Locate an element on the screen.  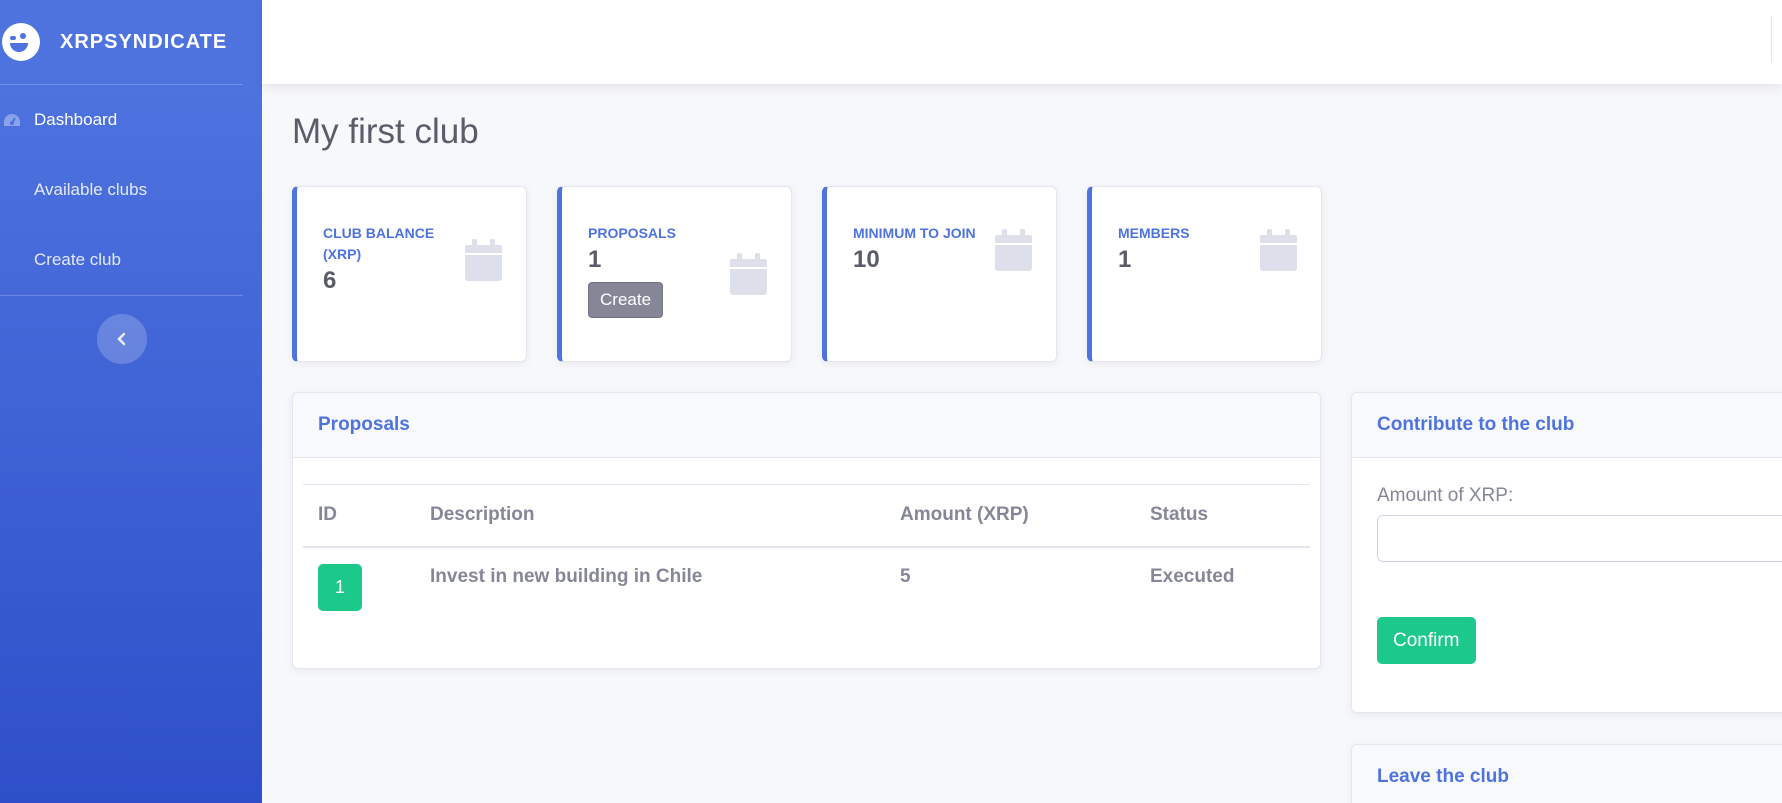
sidebar-item-label: Dashboard is located at coordinates (76, 119).